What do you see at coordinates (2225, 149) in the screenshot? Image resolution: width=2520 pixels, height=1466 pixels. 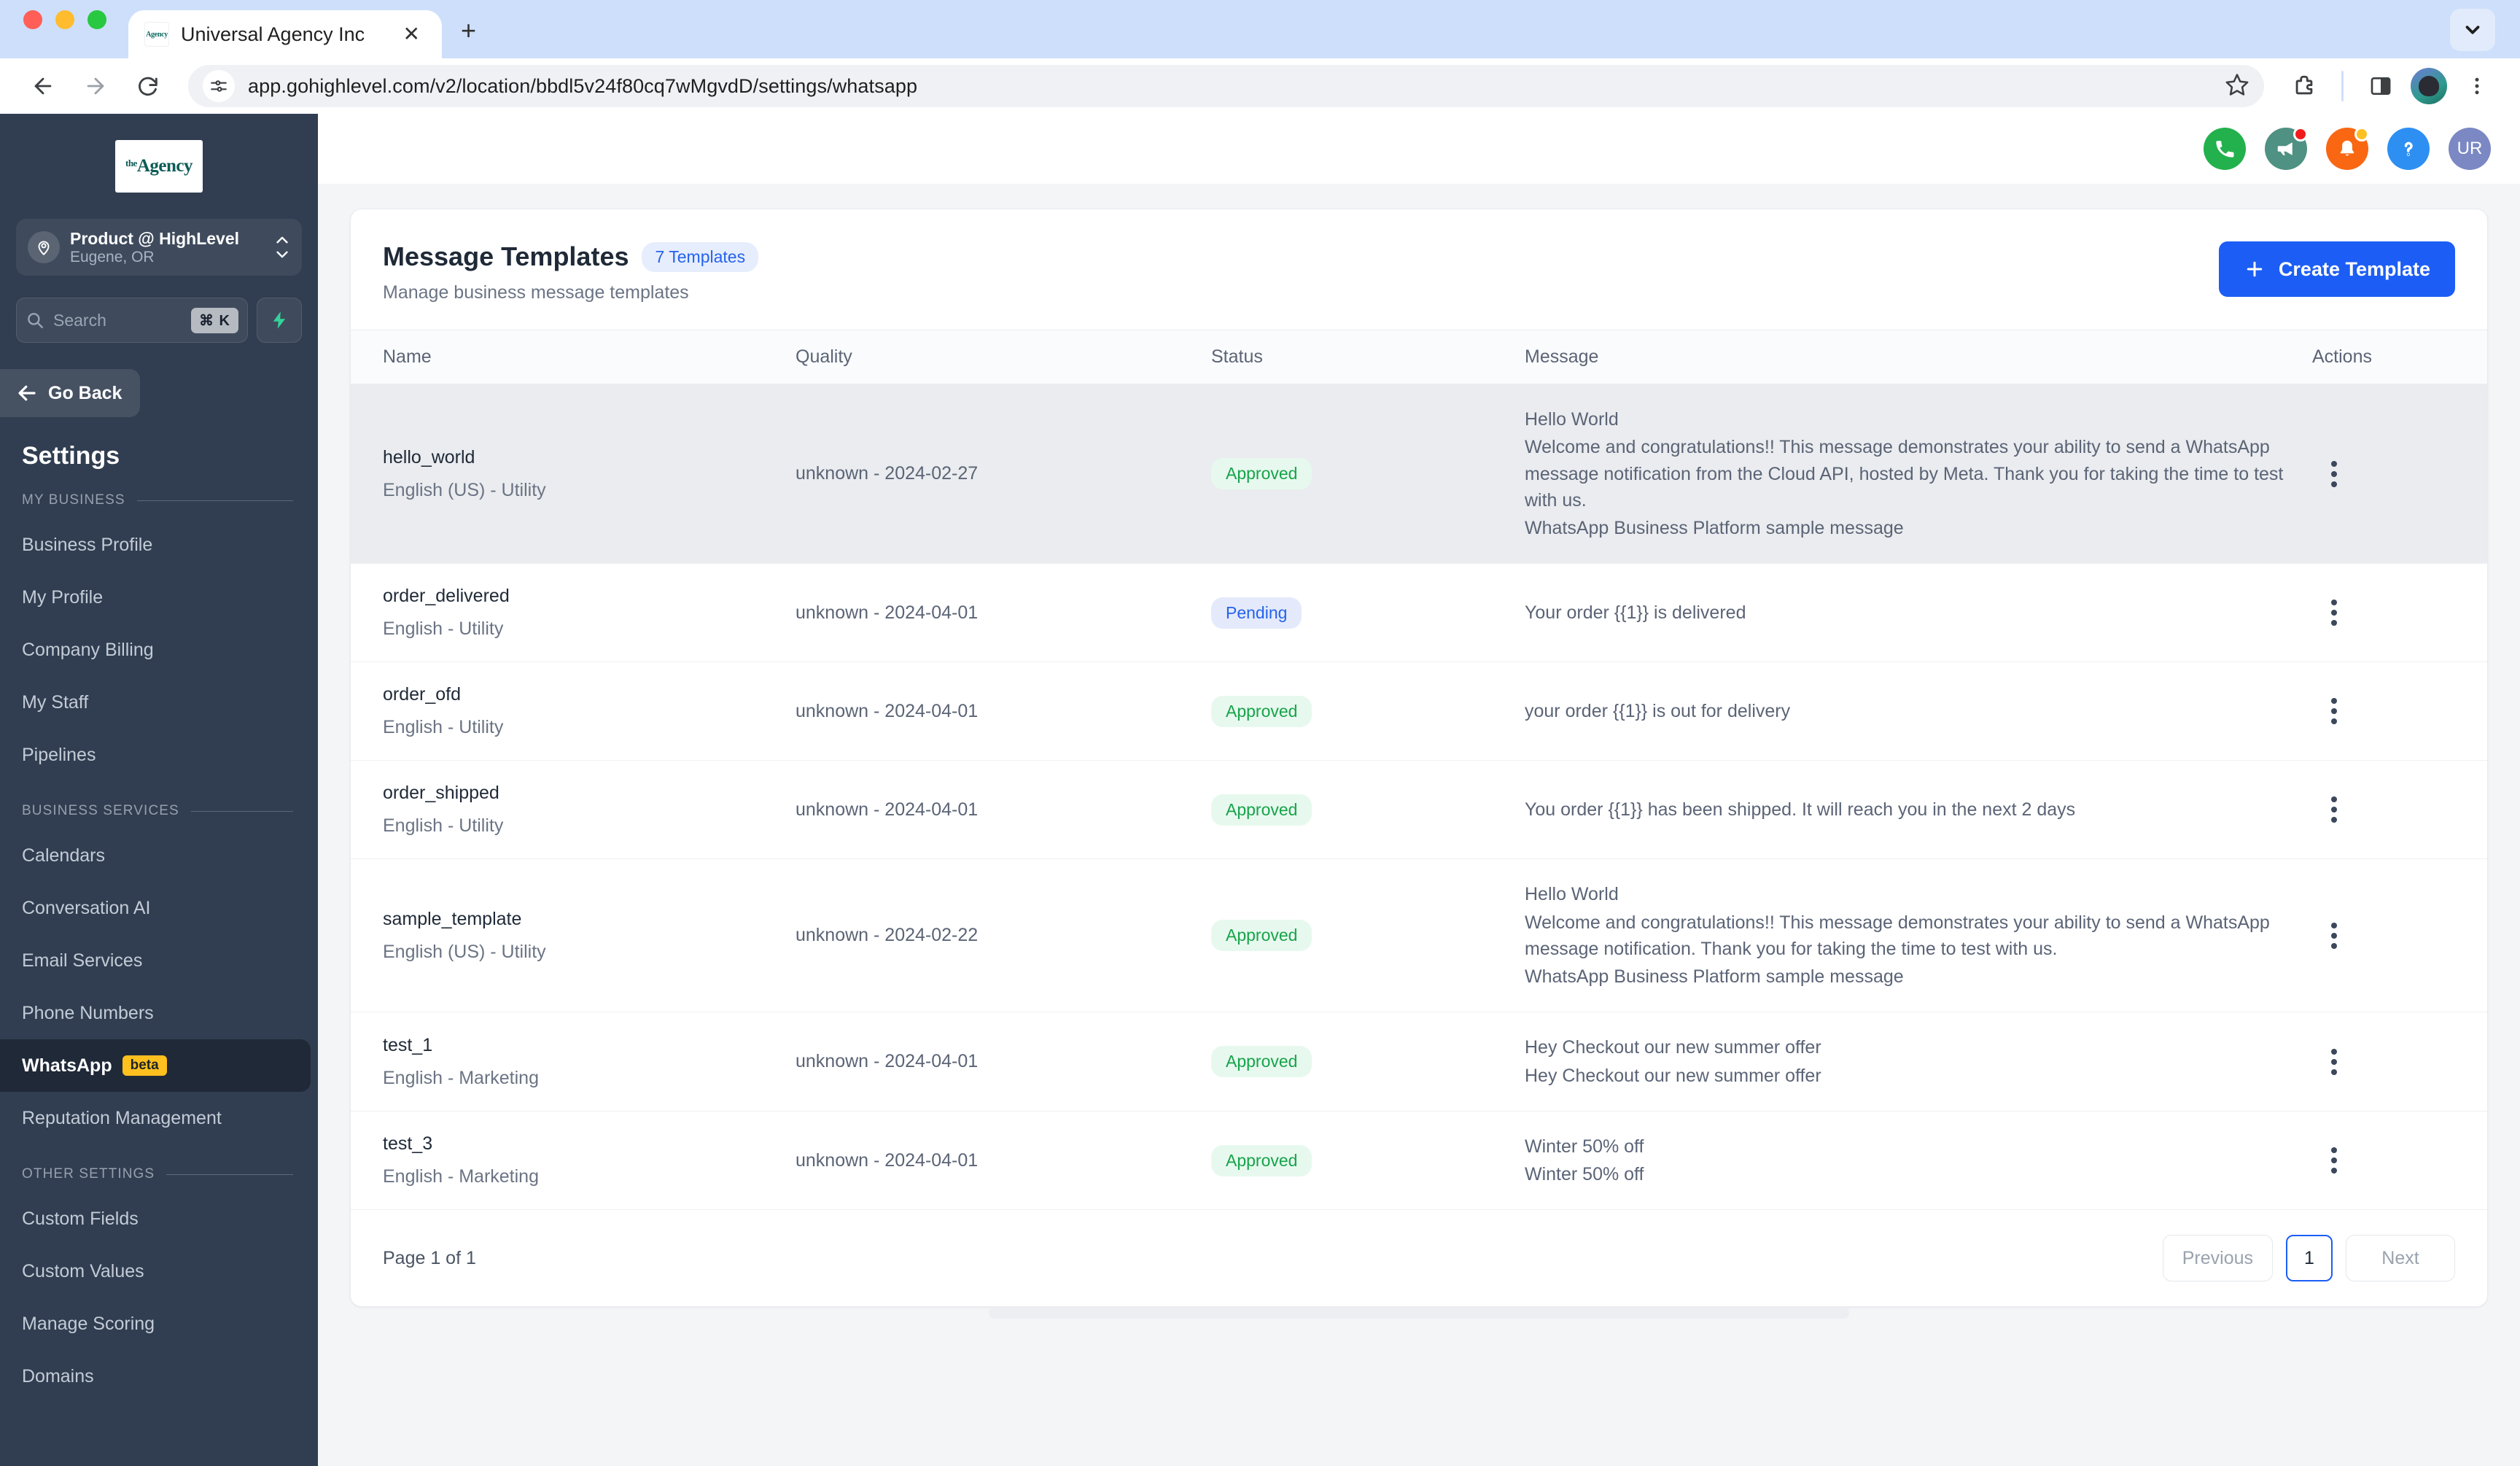 I see `phone-icon` at bounding box center [2225, 149].